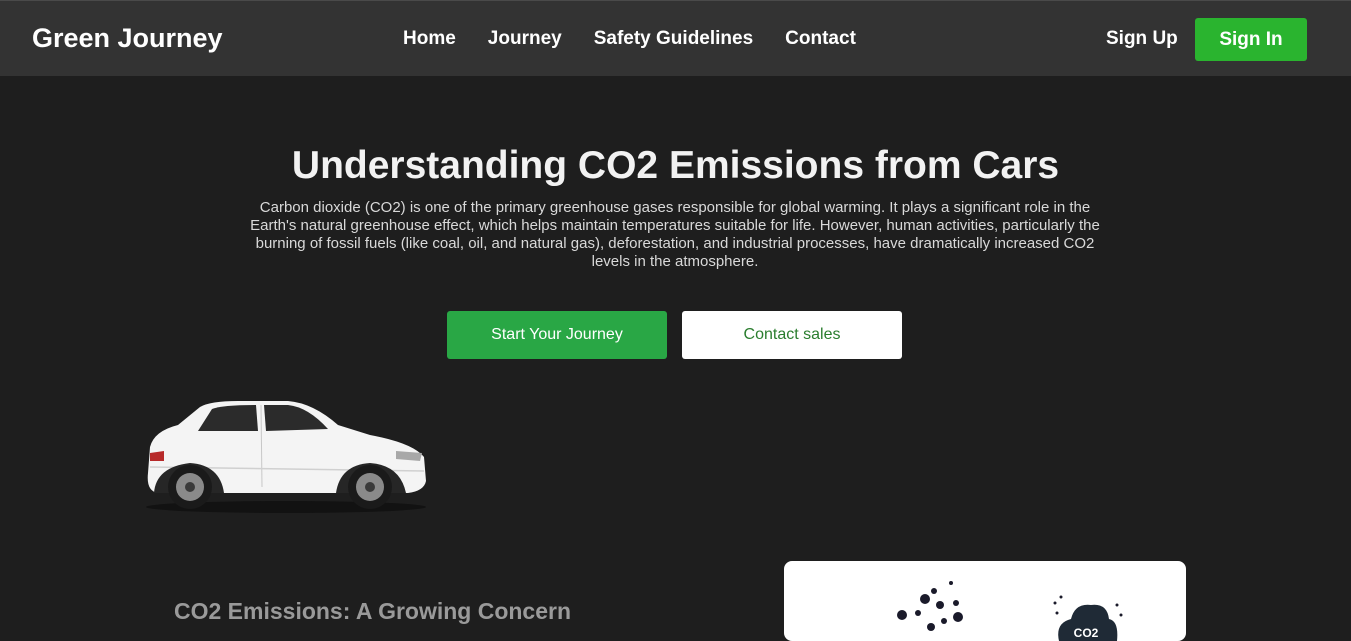 The width and height of the screenshot is (1351, 641). What do you see at coordinates (985, 601) in the screenshot?
I see `co2-illustration-card: CO2` at bounding box center [985, 601].